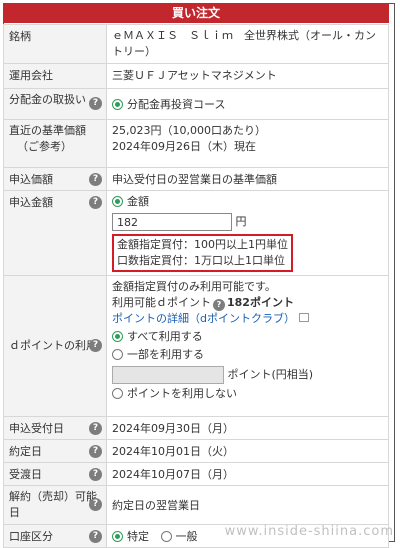  What do you see at coordinates (117, 536) in the screenshot?
I see `account-specific-radio` at bounding box center [117, 536].